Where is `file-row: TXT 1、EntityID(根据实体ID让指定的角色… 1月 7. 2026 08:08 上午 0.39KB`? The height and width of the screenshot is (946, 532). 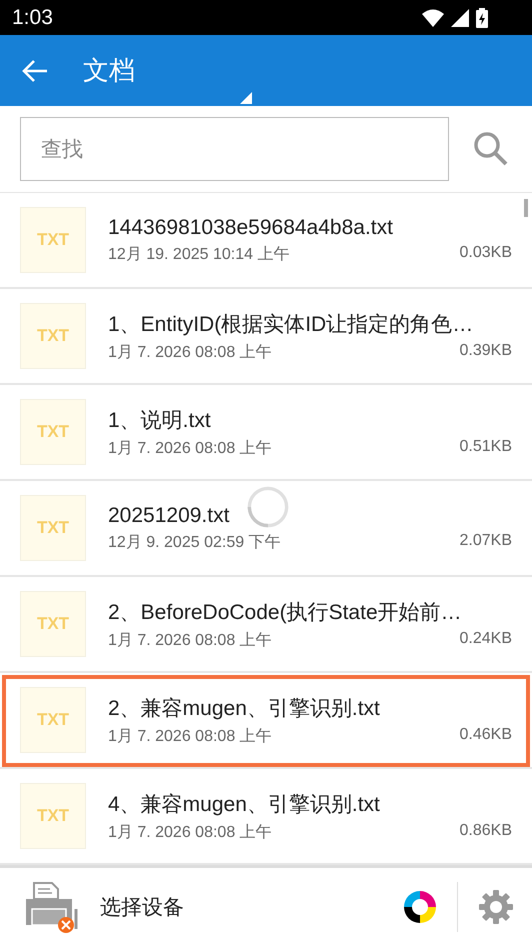 file-row: TXT 1、EntityID(根据实体ID让指定的角色… 1月 7. 2026 08:08 上午 0.39KB is located at coordinates (266, 337).